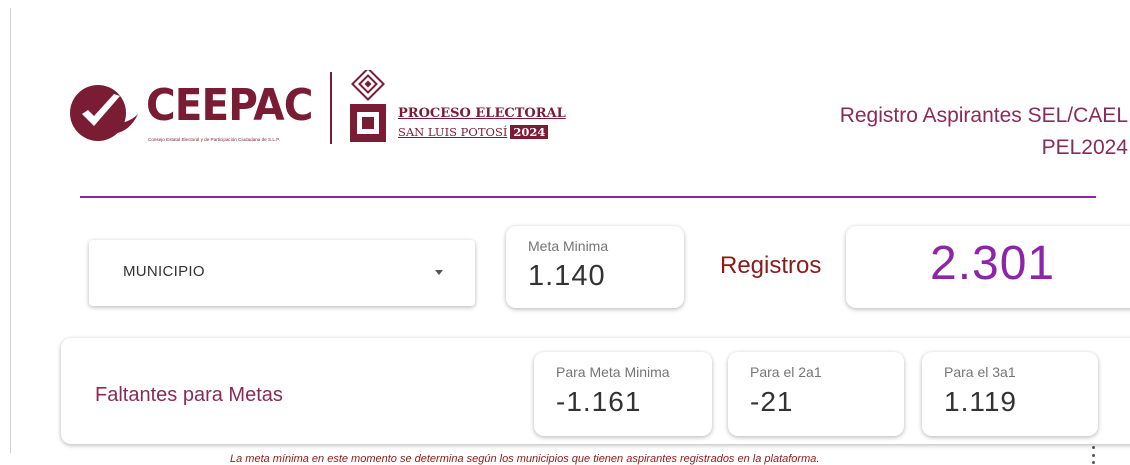 The width and height of the screenshot is (1130, 465). Describe the element at coordinates (918, 132) in the screenshot. I see `page-title: Registro Aspirantes SEL/CAEL PEL2024` at that location.